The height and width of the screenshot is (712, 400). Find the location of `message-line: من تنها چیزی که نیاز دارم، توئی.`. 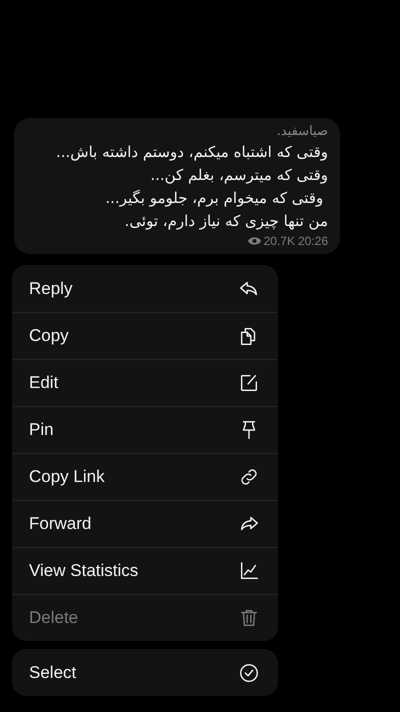

message-line: من تنها چیزی که نیاز دارم، توئی. is located at coordinates (226, 221).